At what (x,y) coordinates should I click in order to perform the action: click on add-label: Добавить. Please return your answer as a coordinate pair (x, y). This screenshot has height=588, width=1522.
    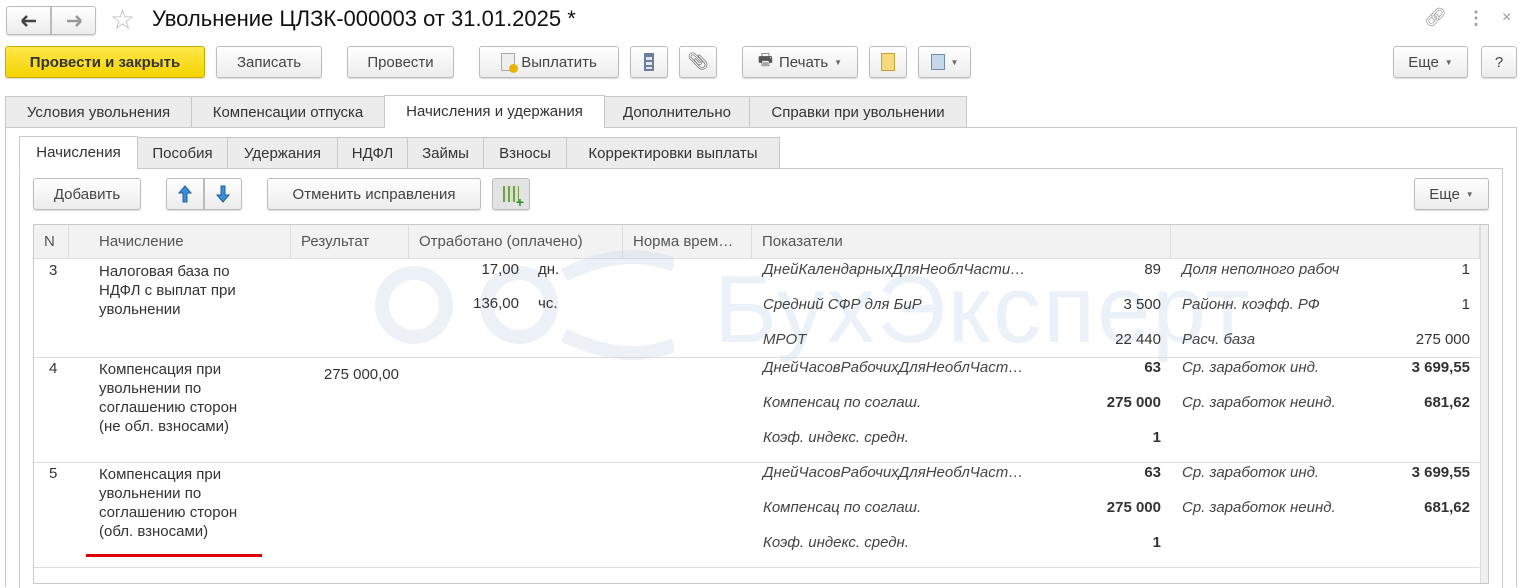
    Looking at the image, I should click on (87, 194).